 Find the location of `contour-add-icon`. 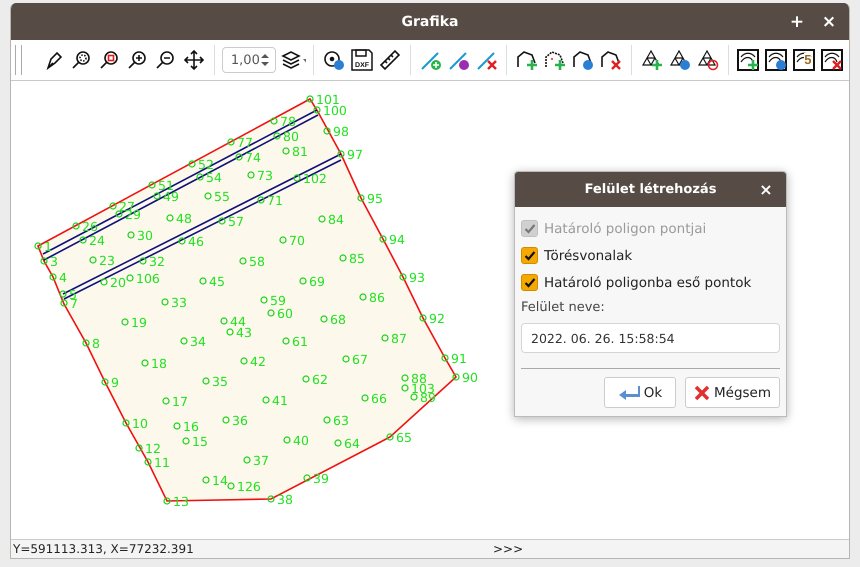

contour-add-icon is located at coordinates (748, 60).